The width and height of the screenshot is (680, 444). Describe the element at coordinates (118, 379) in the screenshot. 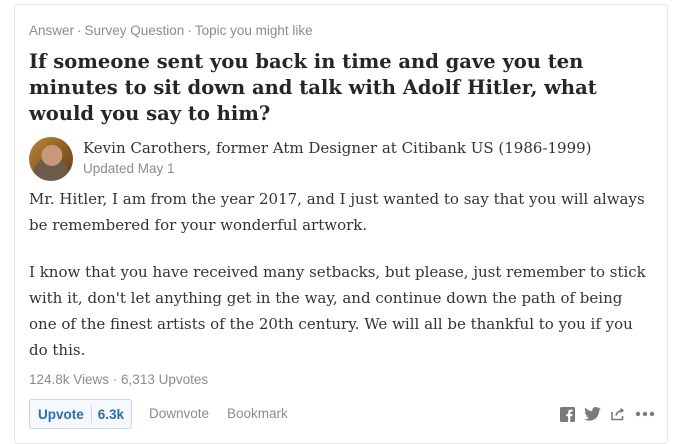

I see `answer-stats: 124.8k Views · 6,313 Upvotes` at that location.